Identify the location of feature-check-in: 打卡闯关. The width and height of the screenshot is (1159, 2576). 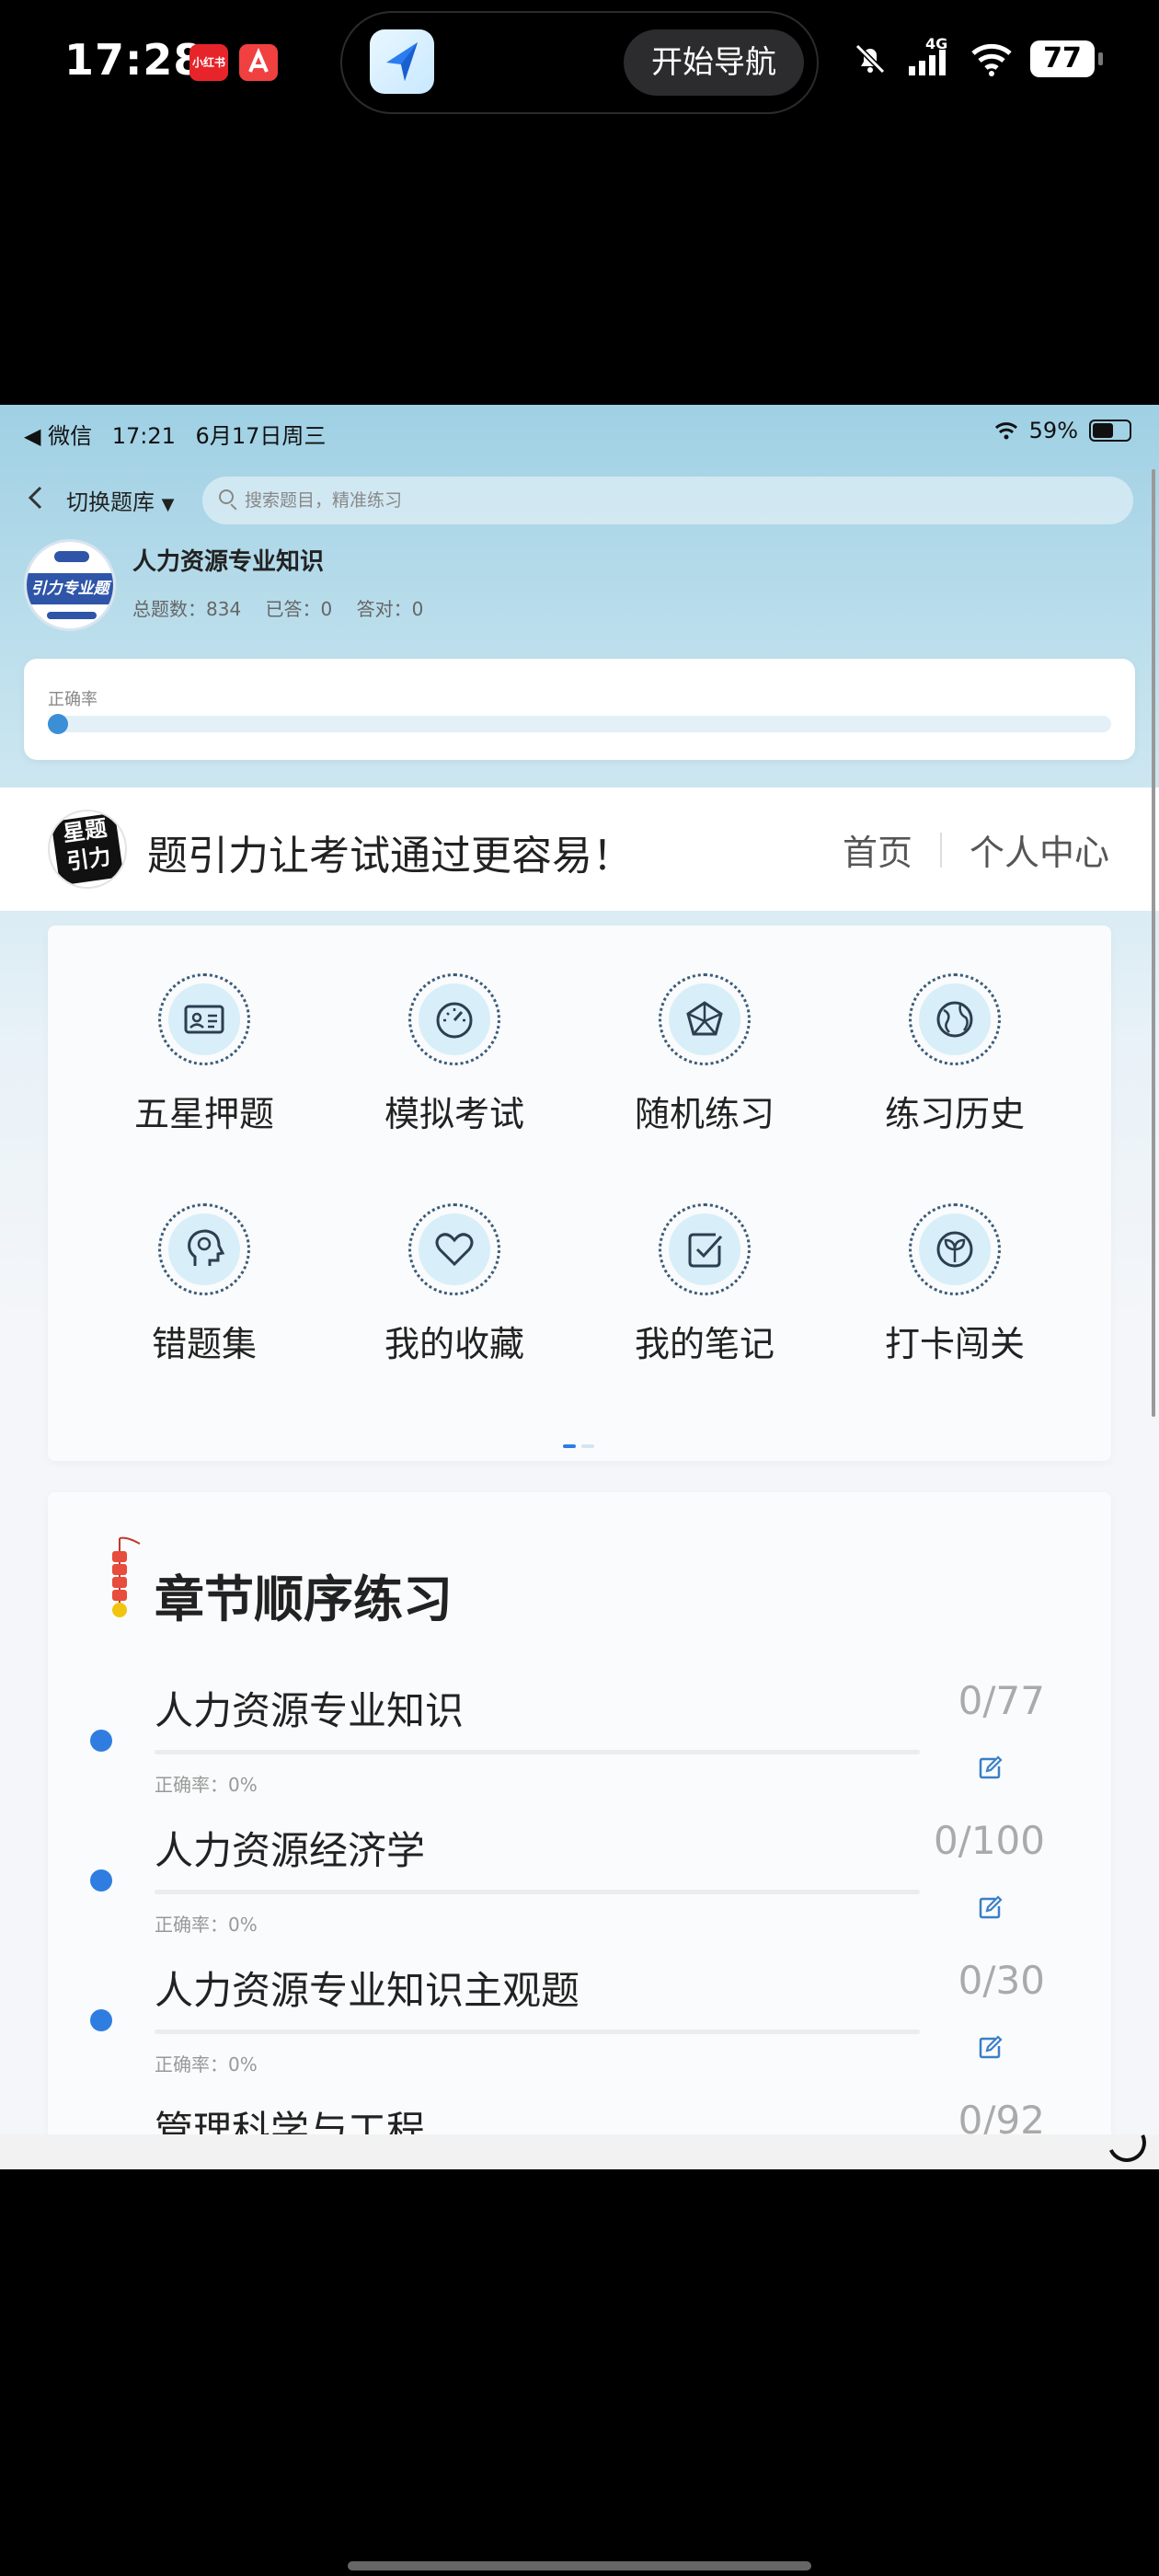
(955, 1260).